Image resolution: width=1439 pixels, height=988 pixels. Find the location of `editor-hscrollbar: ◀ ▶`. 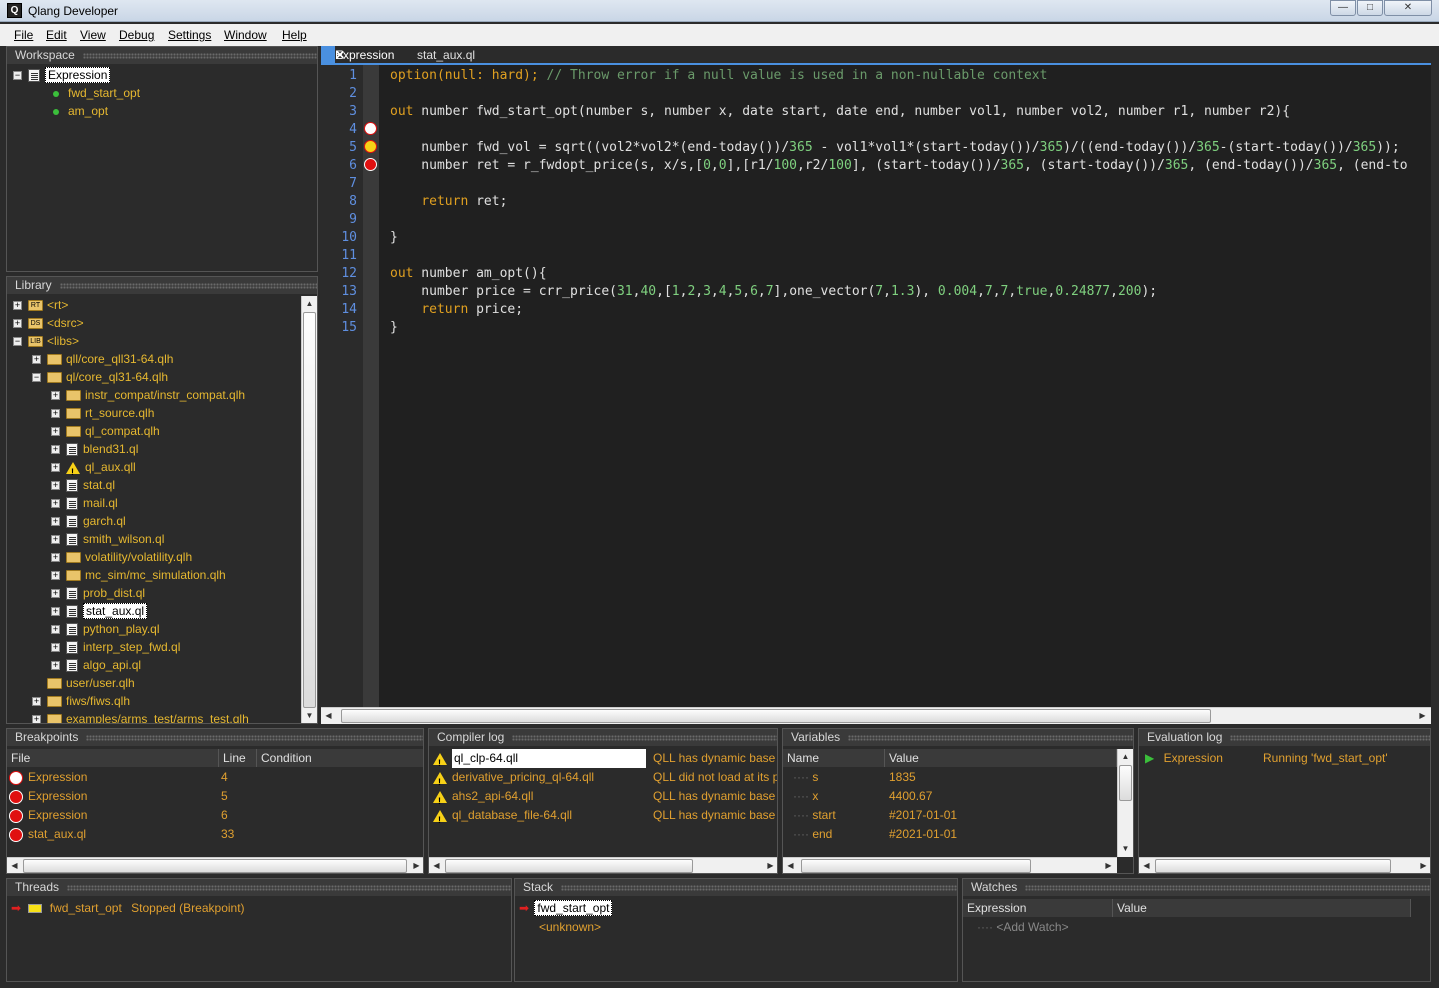

editor-hscrollbar: ◀ ▶ is located at coordinates (876, 715).